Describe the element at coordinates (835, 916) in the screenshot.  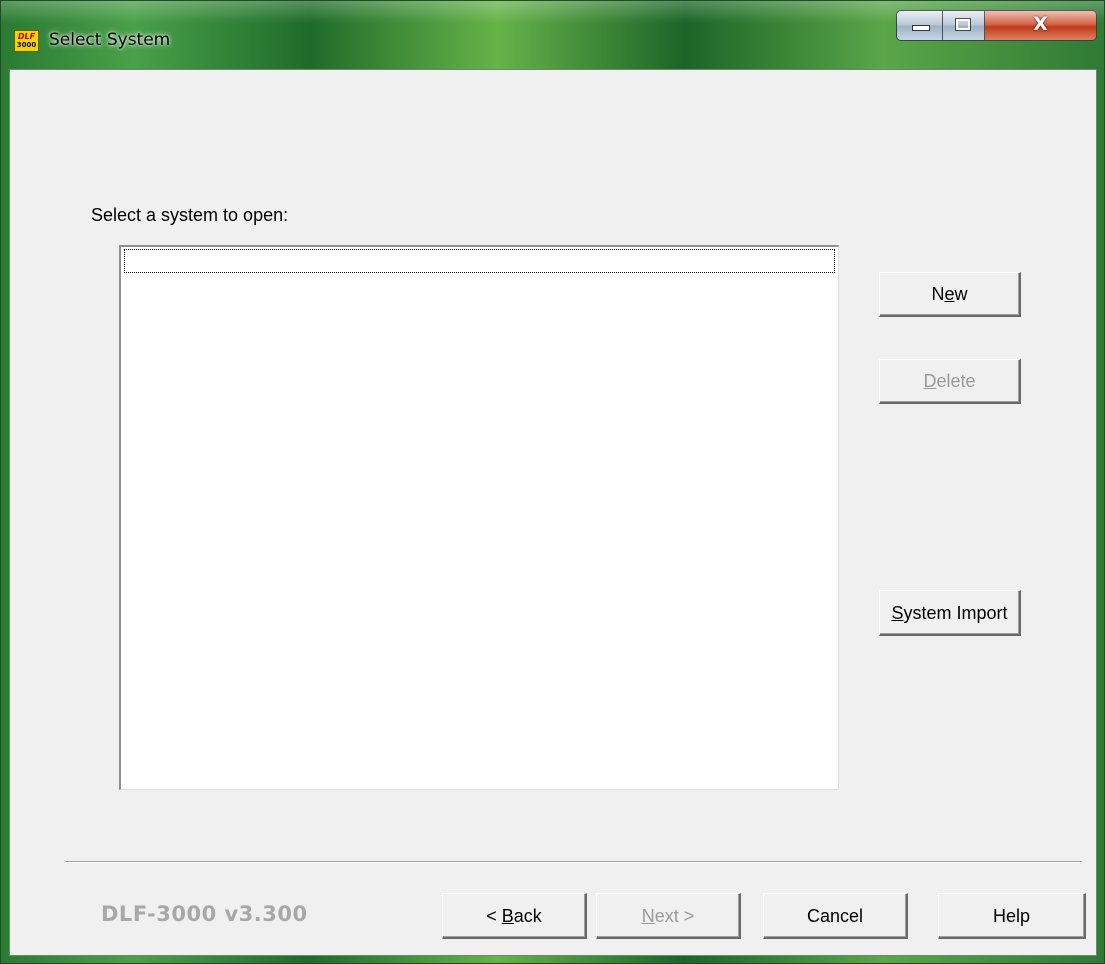
I see `cancel-button: Cancel` at that location.